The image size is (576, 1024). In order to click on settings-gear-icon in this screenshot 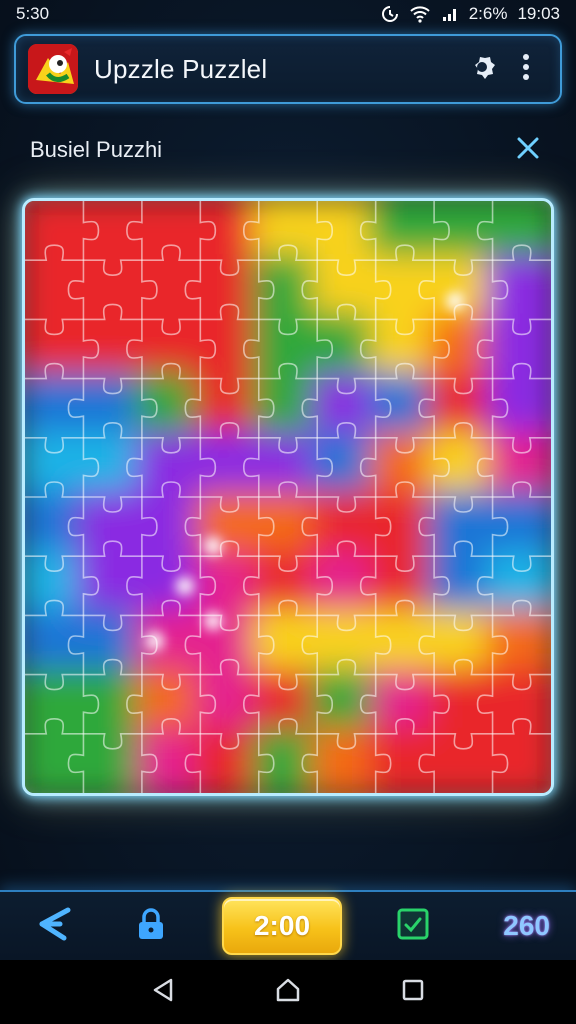, I will do `click(482, 69)`.